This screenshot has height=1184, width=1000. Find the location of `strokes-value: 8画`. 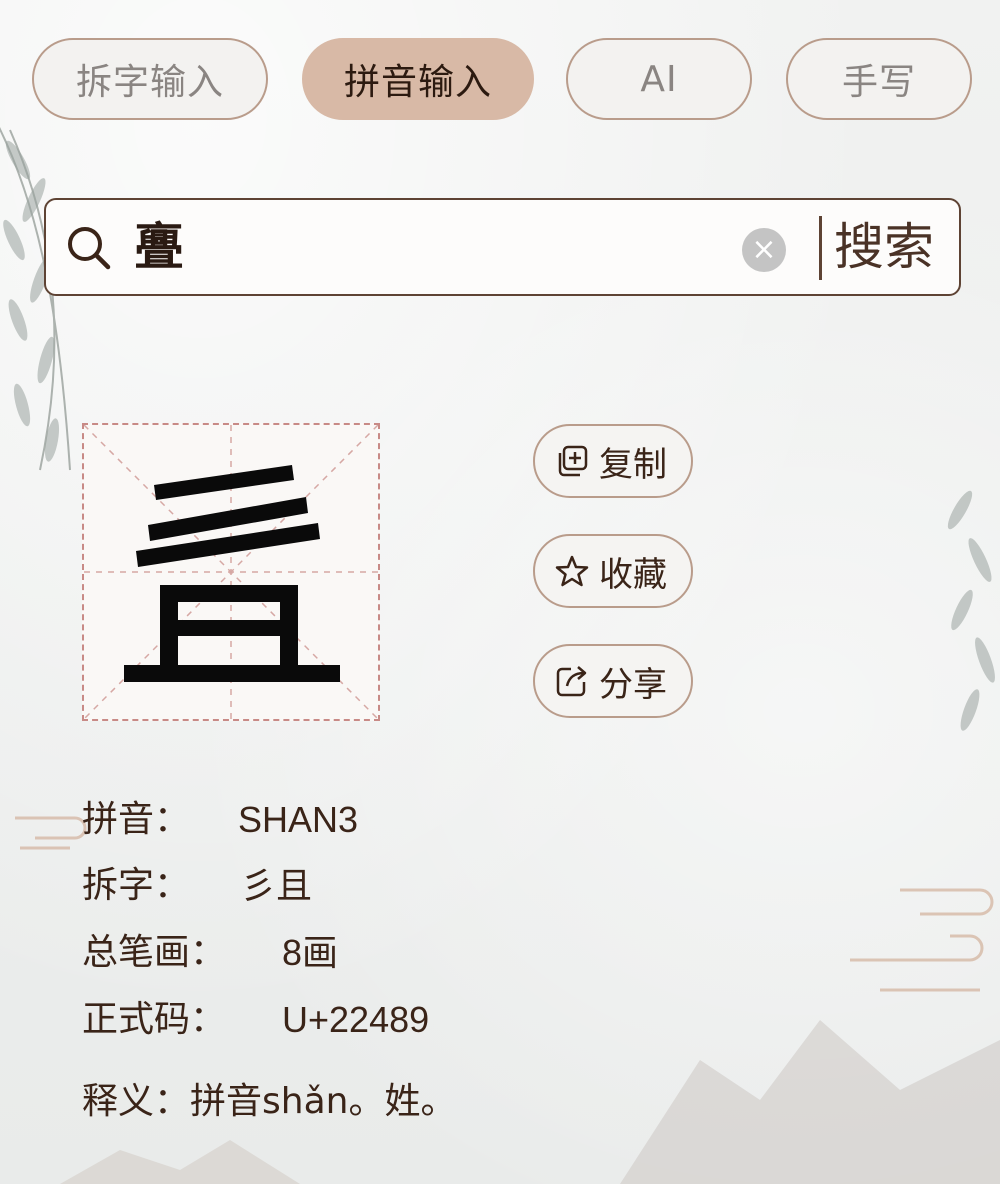

strokes-value: 8画 is located at coordinates (310, 952).